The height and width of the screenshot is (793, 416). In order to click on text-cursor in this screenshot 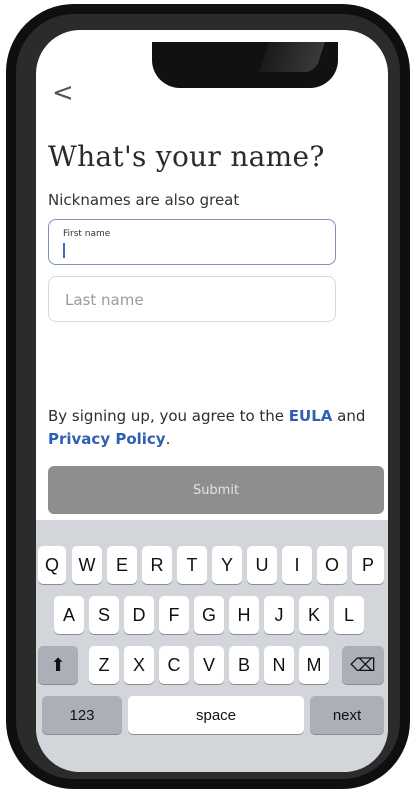, I will do `click(64, 250)`.